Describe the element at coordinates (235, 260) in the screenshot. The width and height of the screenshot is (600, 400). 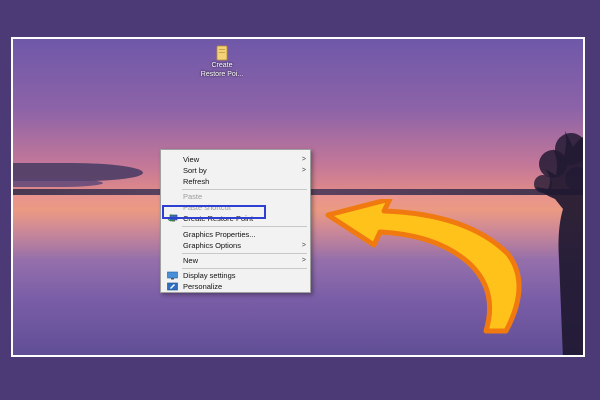
I see `menu-item-new: New >` at that location.